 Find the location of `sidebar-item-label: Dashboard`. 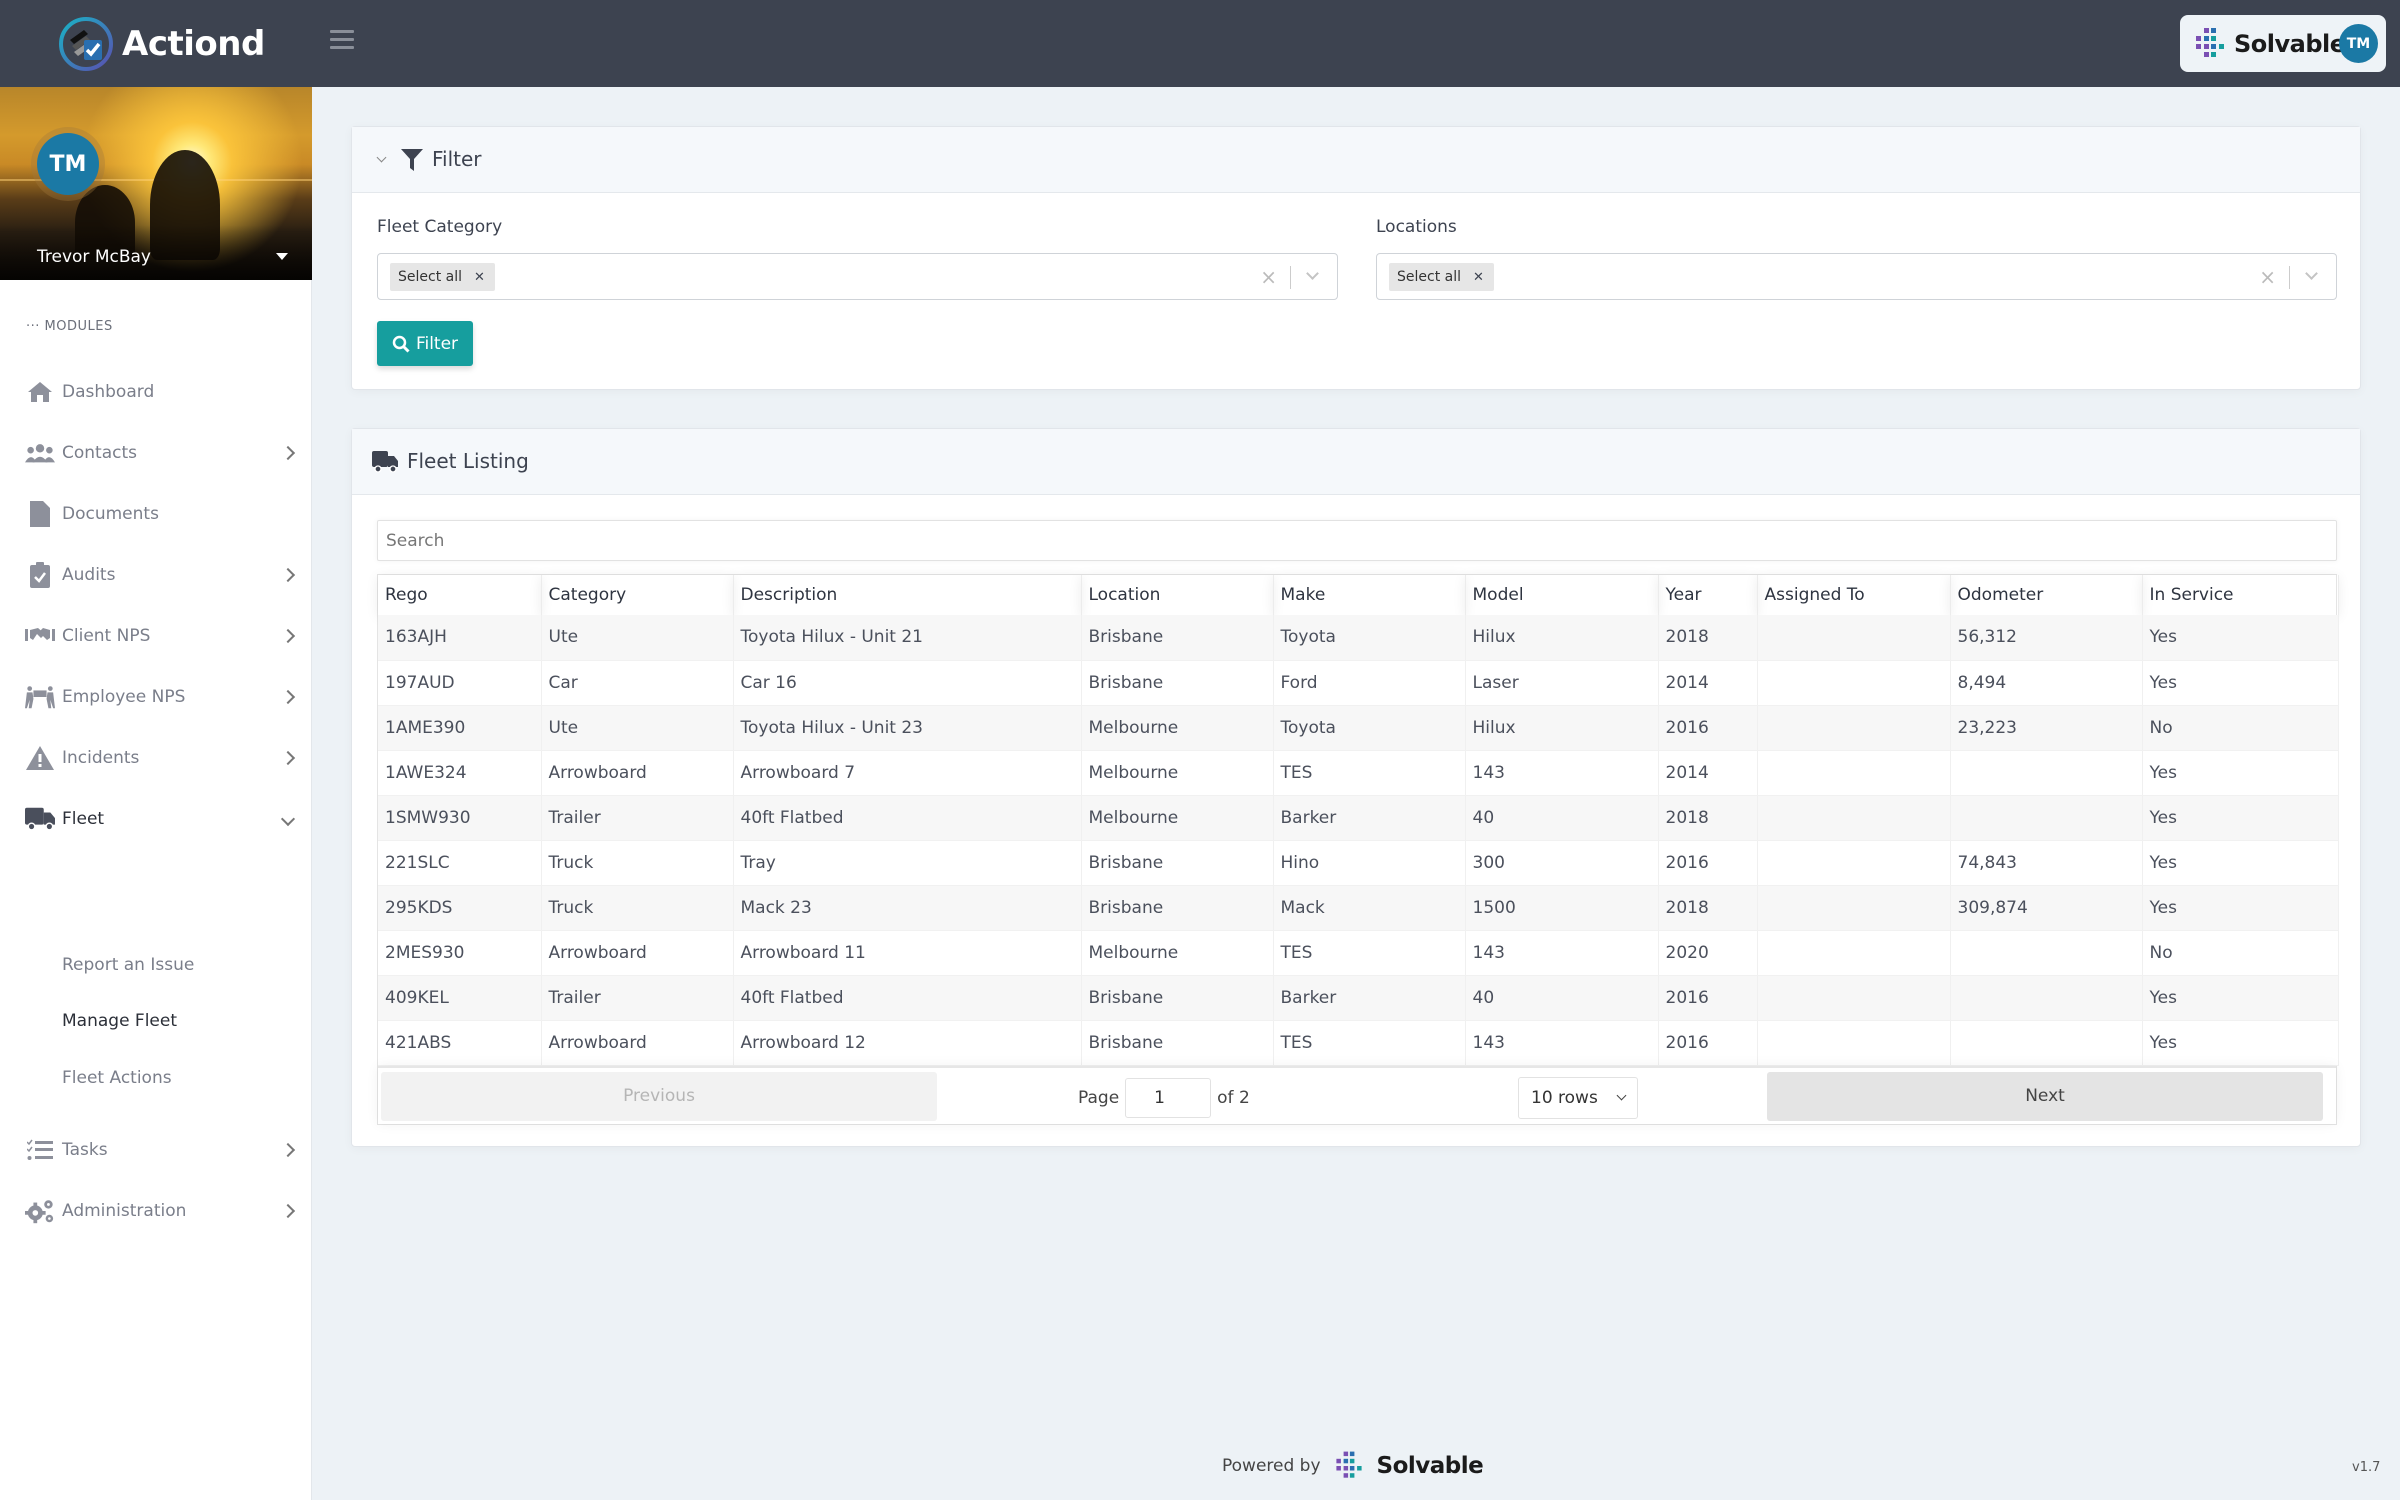

sidebar-item-label: Dashboard is located at coordinates (108, 392).